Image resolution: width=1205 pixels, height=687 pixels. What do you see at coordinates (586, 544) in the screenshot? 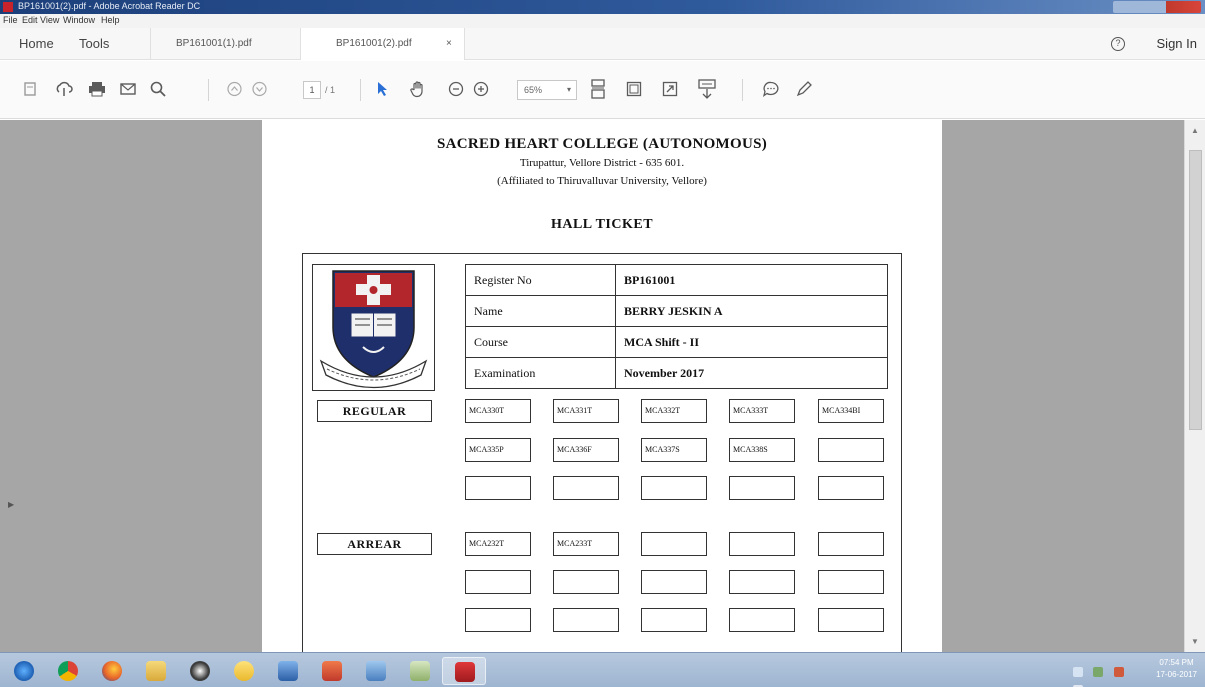
I see `subject-code-box: MCA233T` at bounding box center [586, 544].